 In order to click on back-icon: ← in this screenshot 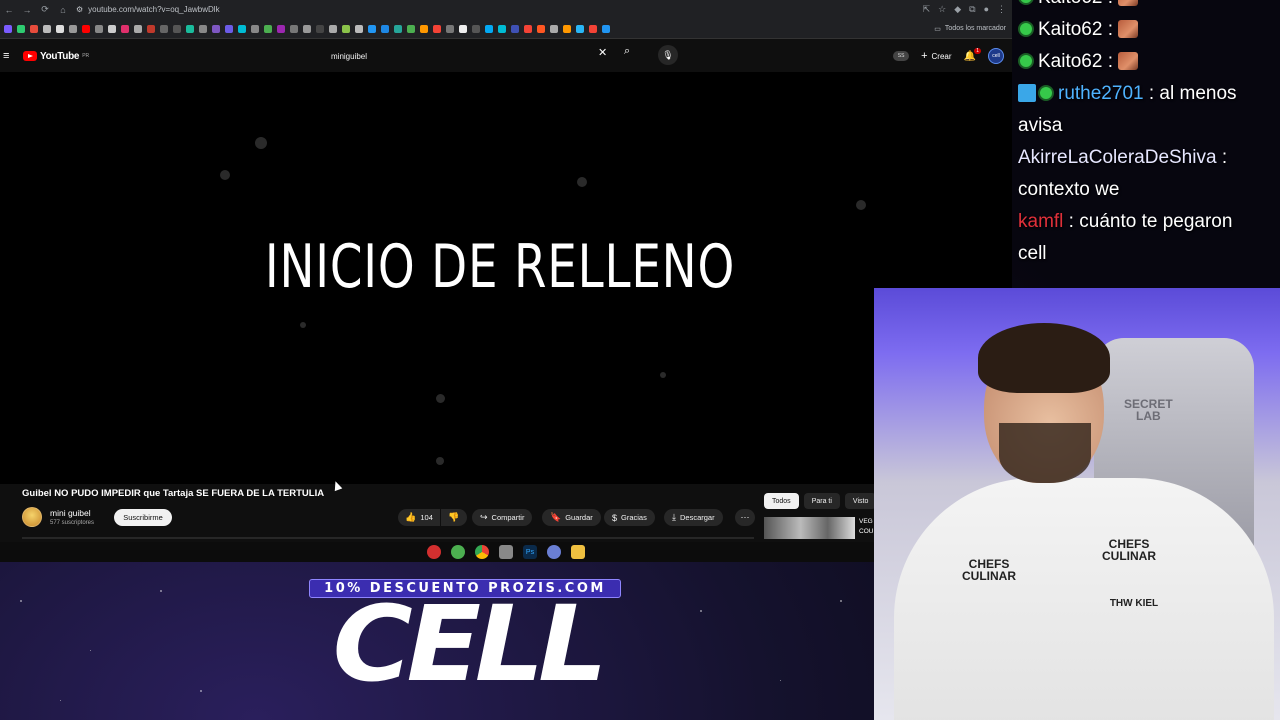, I will do `click(9, 10)`.